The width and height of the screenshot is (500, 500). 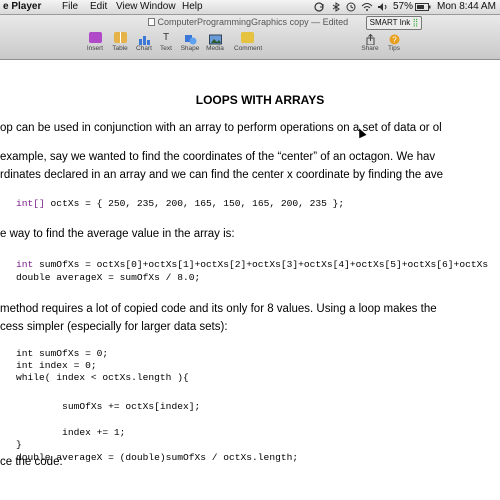 What do you see at coordinates (260, 100) in the screenshot?
I see `page-heading: LOOPS WITH ARRAYS` at bounding box center [260, 100].